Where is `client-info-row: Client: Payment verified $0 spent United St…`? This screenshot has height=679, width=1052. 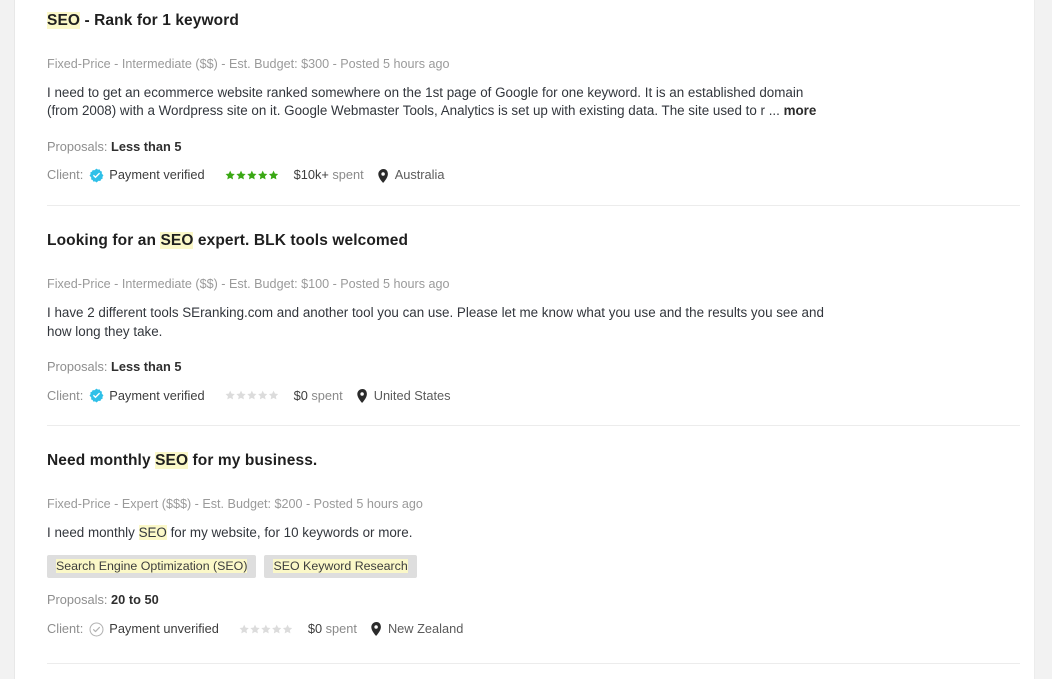
client-info-row: Client: Payment verified $0 spent United St… is located at coordinates (540, 395).